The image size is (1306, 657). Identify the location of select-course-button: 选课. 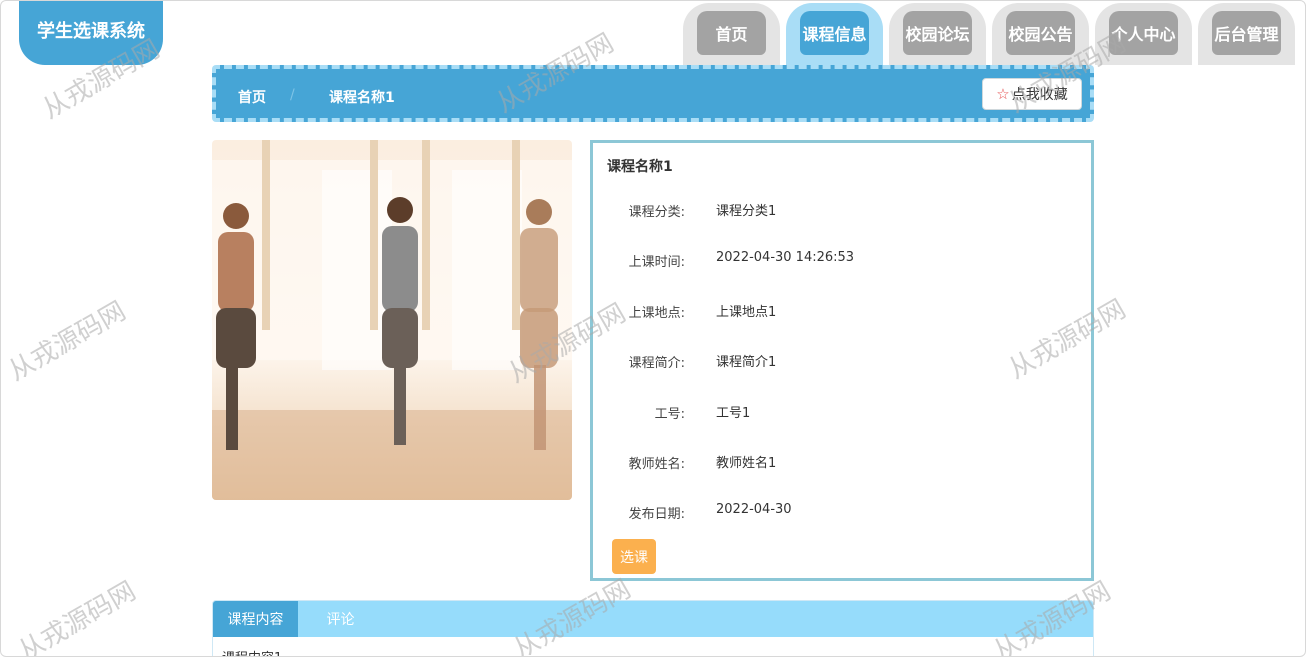
(634, 556).